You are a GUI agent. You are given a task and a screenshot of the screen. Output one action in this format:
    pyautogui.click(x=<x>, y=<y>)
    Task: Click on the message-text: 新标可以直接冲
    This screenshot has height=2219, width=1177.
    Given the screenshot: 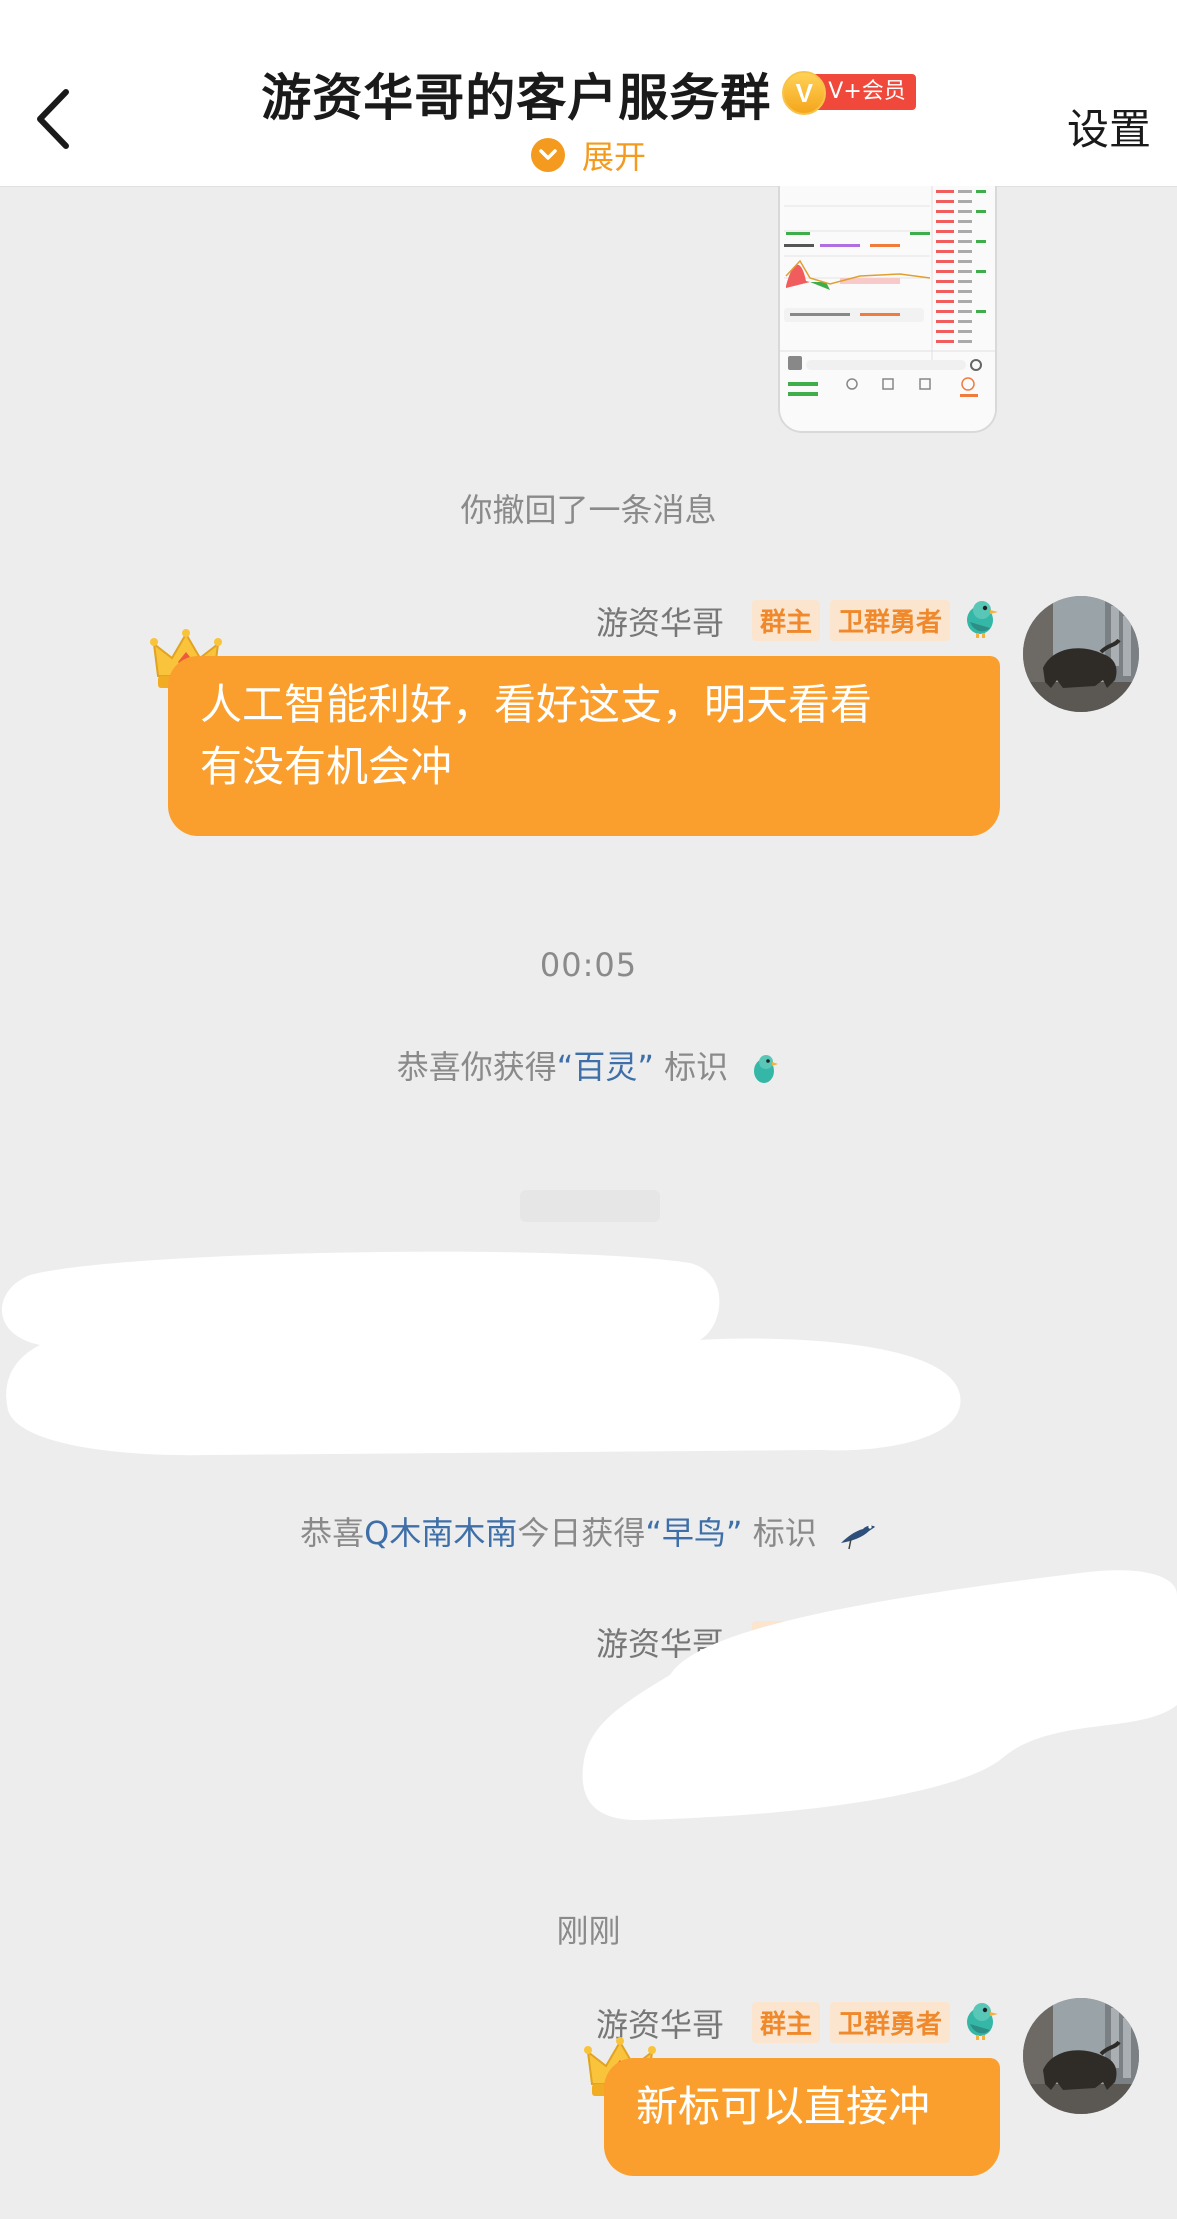 What is the action you would take?
    pyautogui.click(x=783, y=2106)
    